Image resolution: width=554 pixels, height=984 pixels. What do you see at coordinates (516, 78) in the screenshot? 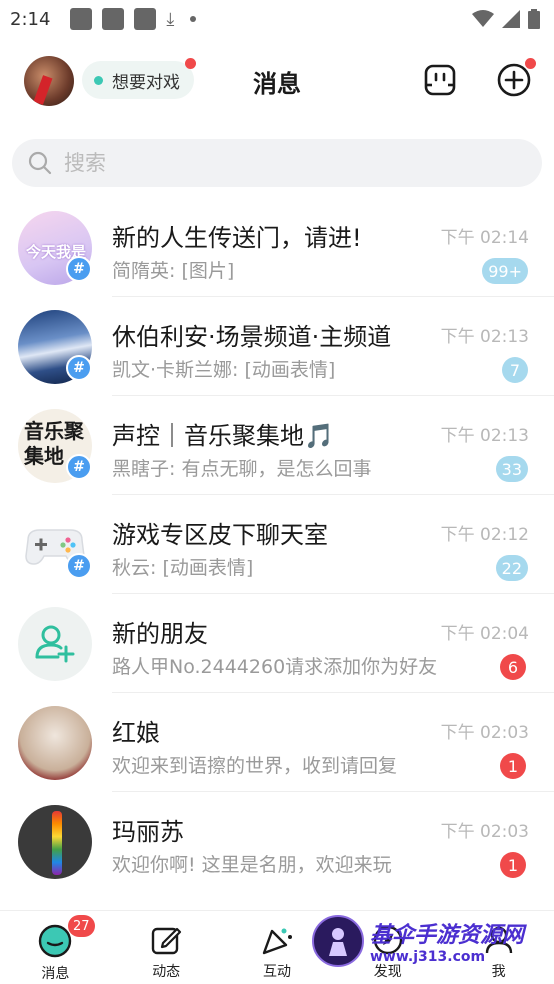
I see `add-button` at bounding box center [516, 78].